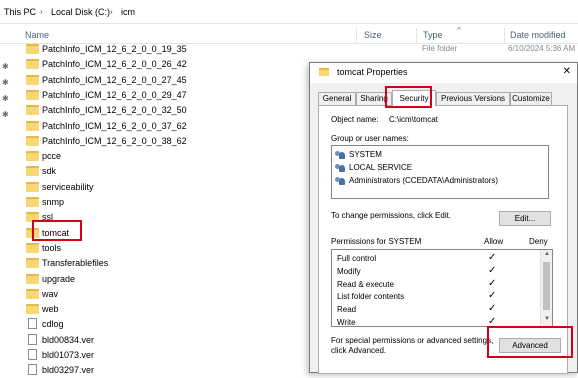 Image resolution: width=578 pixels, height=378 pixels. I want to click on tab-general: General, so click(337, 98).